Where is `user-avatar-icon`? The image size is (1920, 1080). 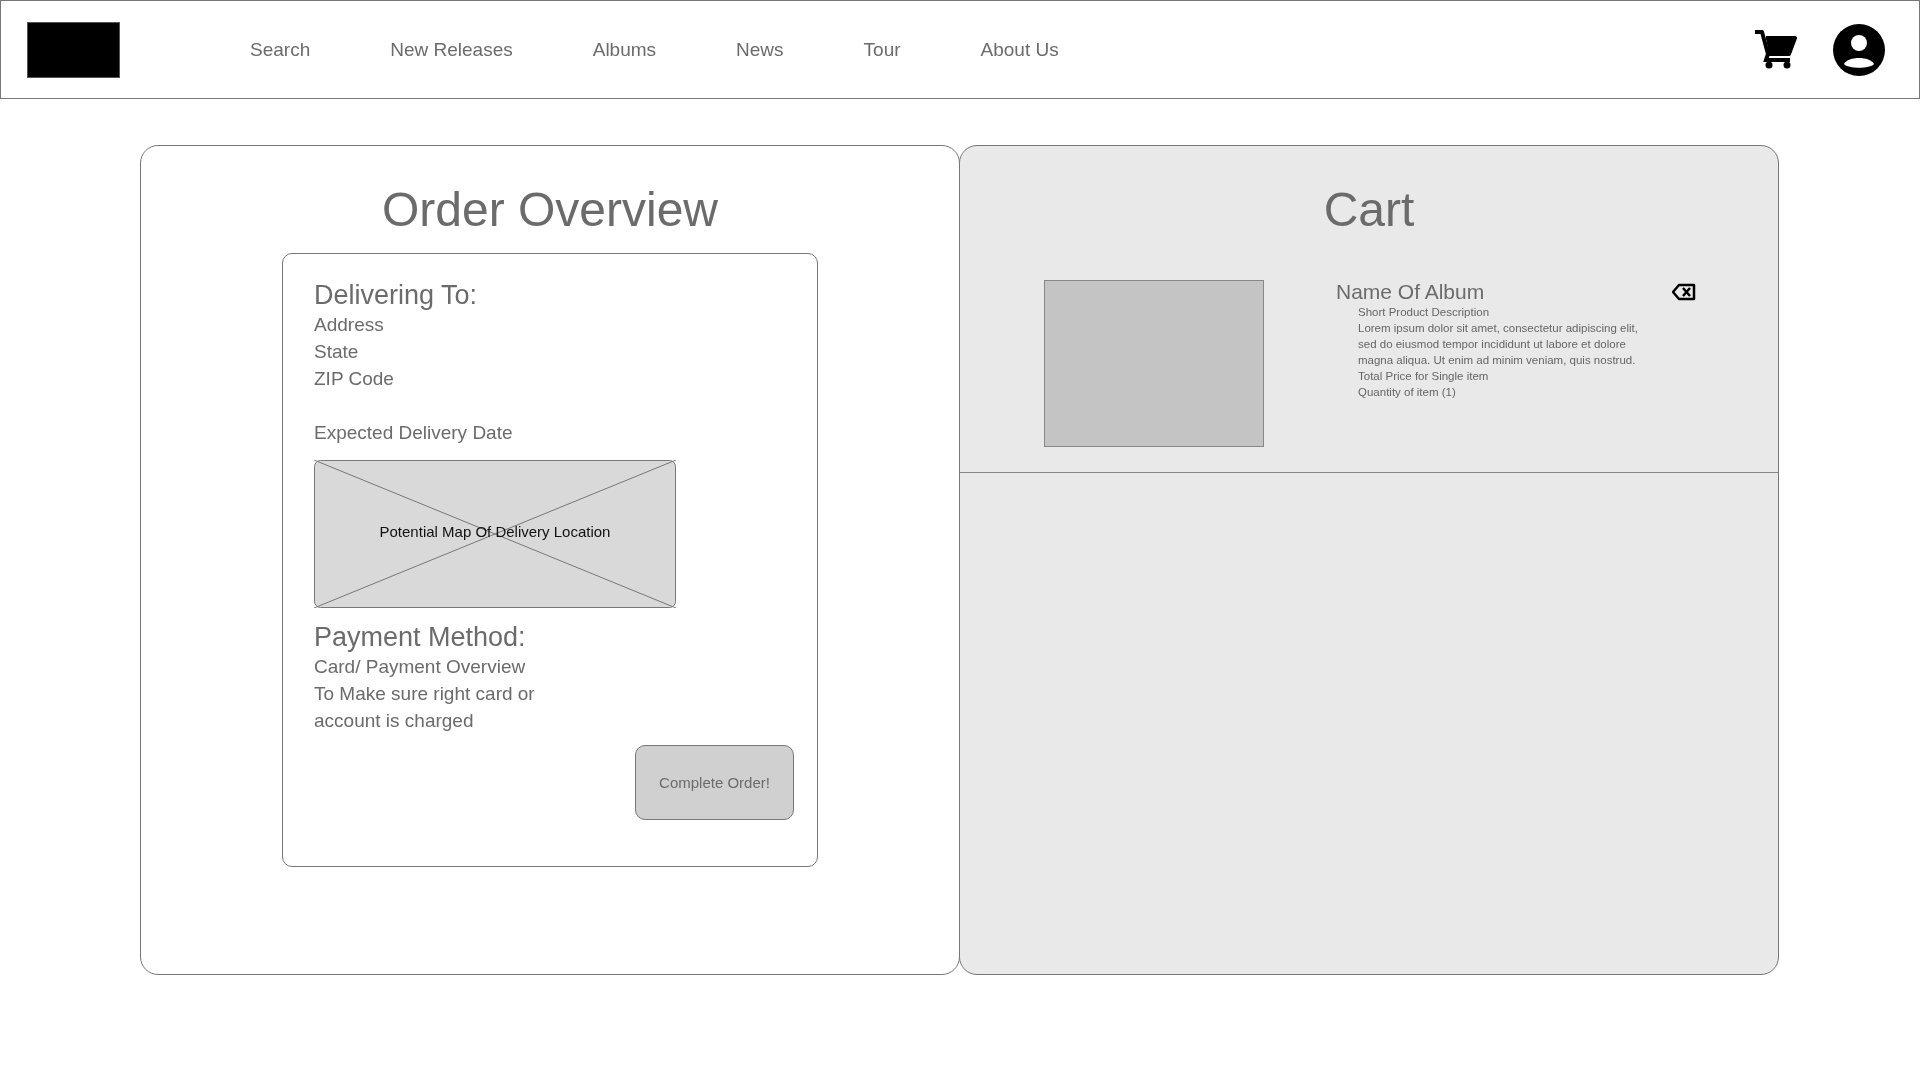
user-avatar-icon is located at coordinates (1859, 49).